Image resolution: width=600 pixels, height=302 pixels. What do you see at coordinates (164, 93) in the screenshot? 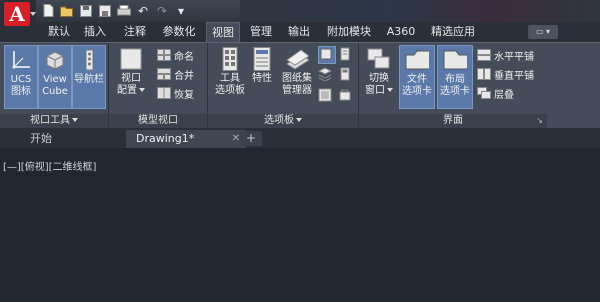
I see `restore-viewports-icon` at bounding box center [164, 93].